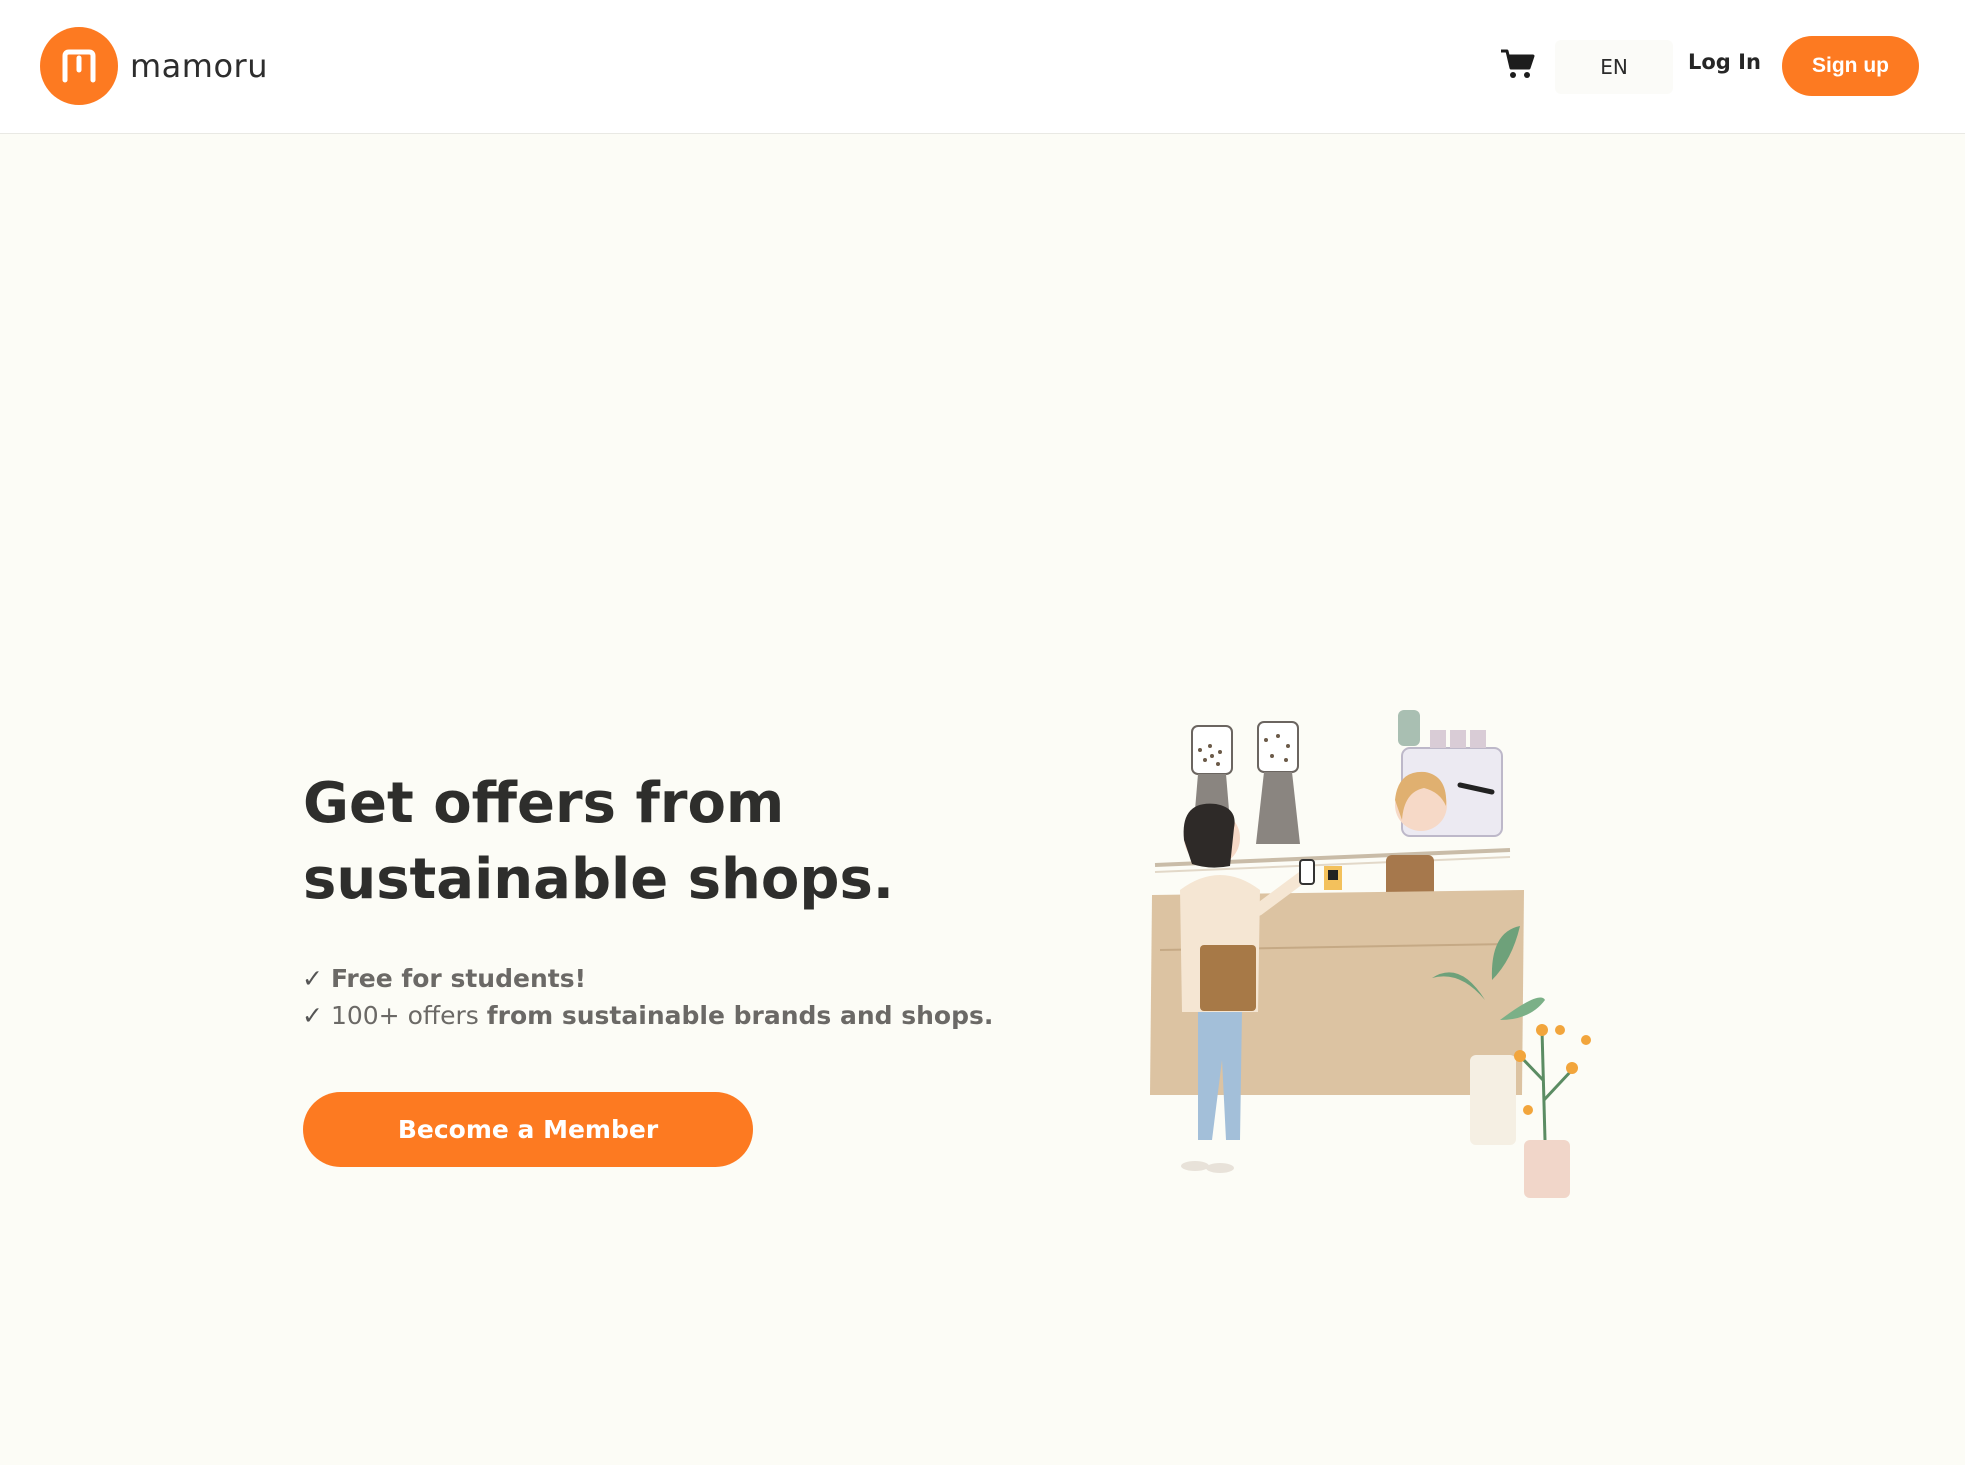  What do you see at coordinates (458, 978) in the screenshot?
I see `feature-text: Free for students!` at bounding box center [458, 978].